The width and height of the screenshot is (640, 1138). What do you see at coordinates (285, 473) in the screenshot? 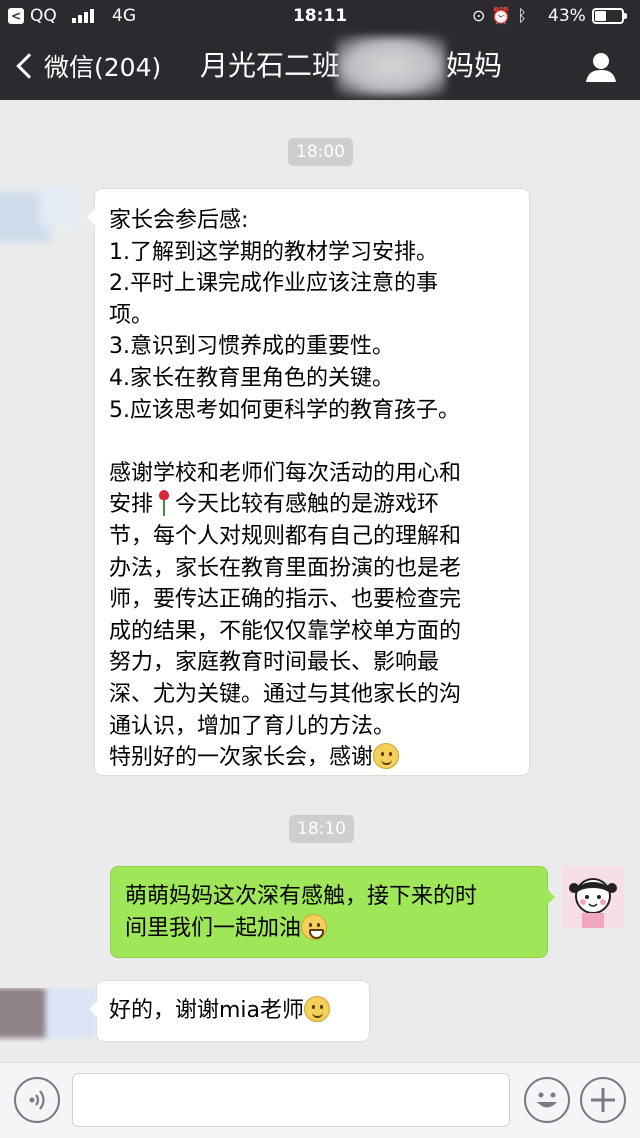
I see `message-line: 感谢学校和老师们每次活动的用心和` at bounding box center [285, 473].